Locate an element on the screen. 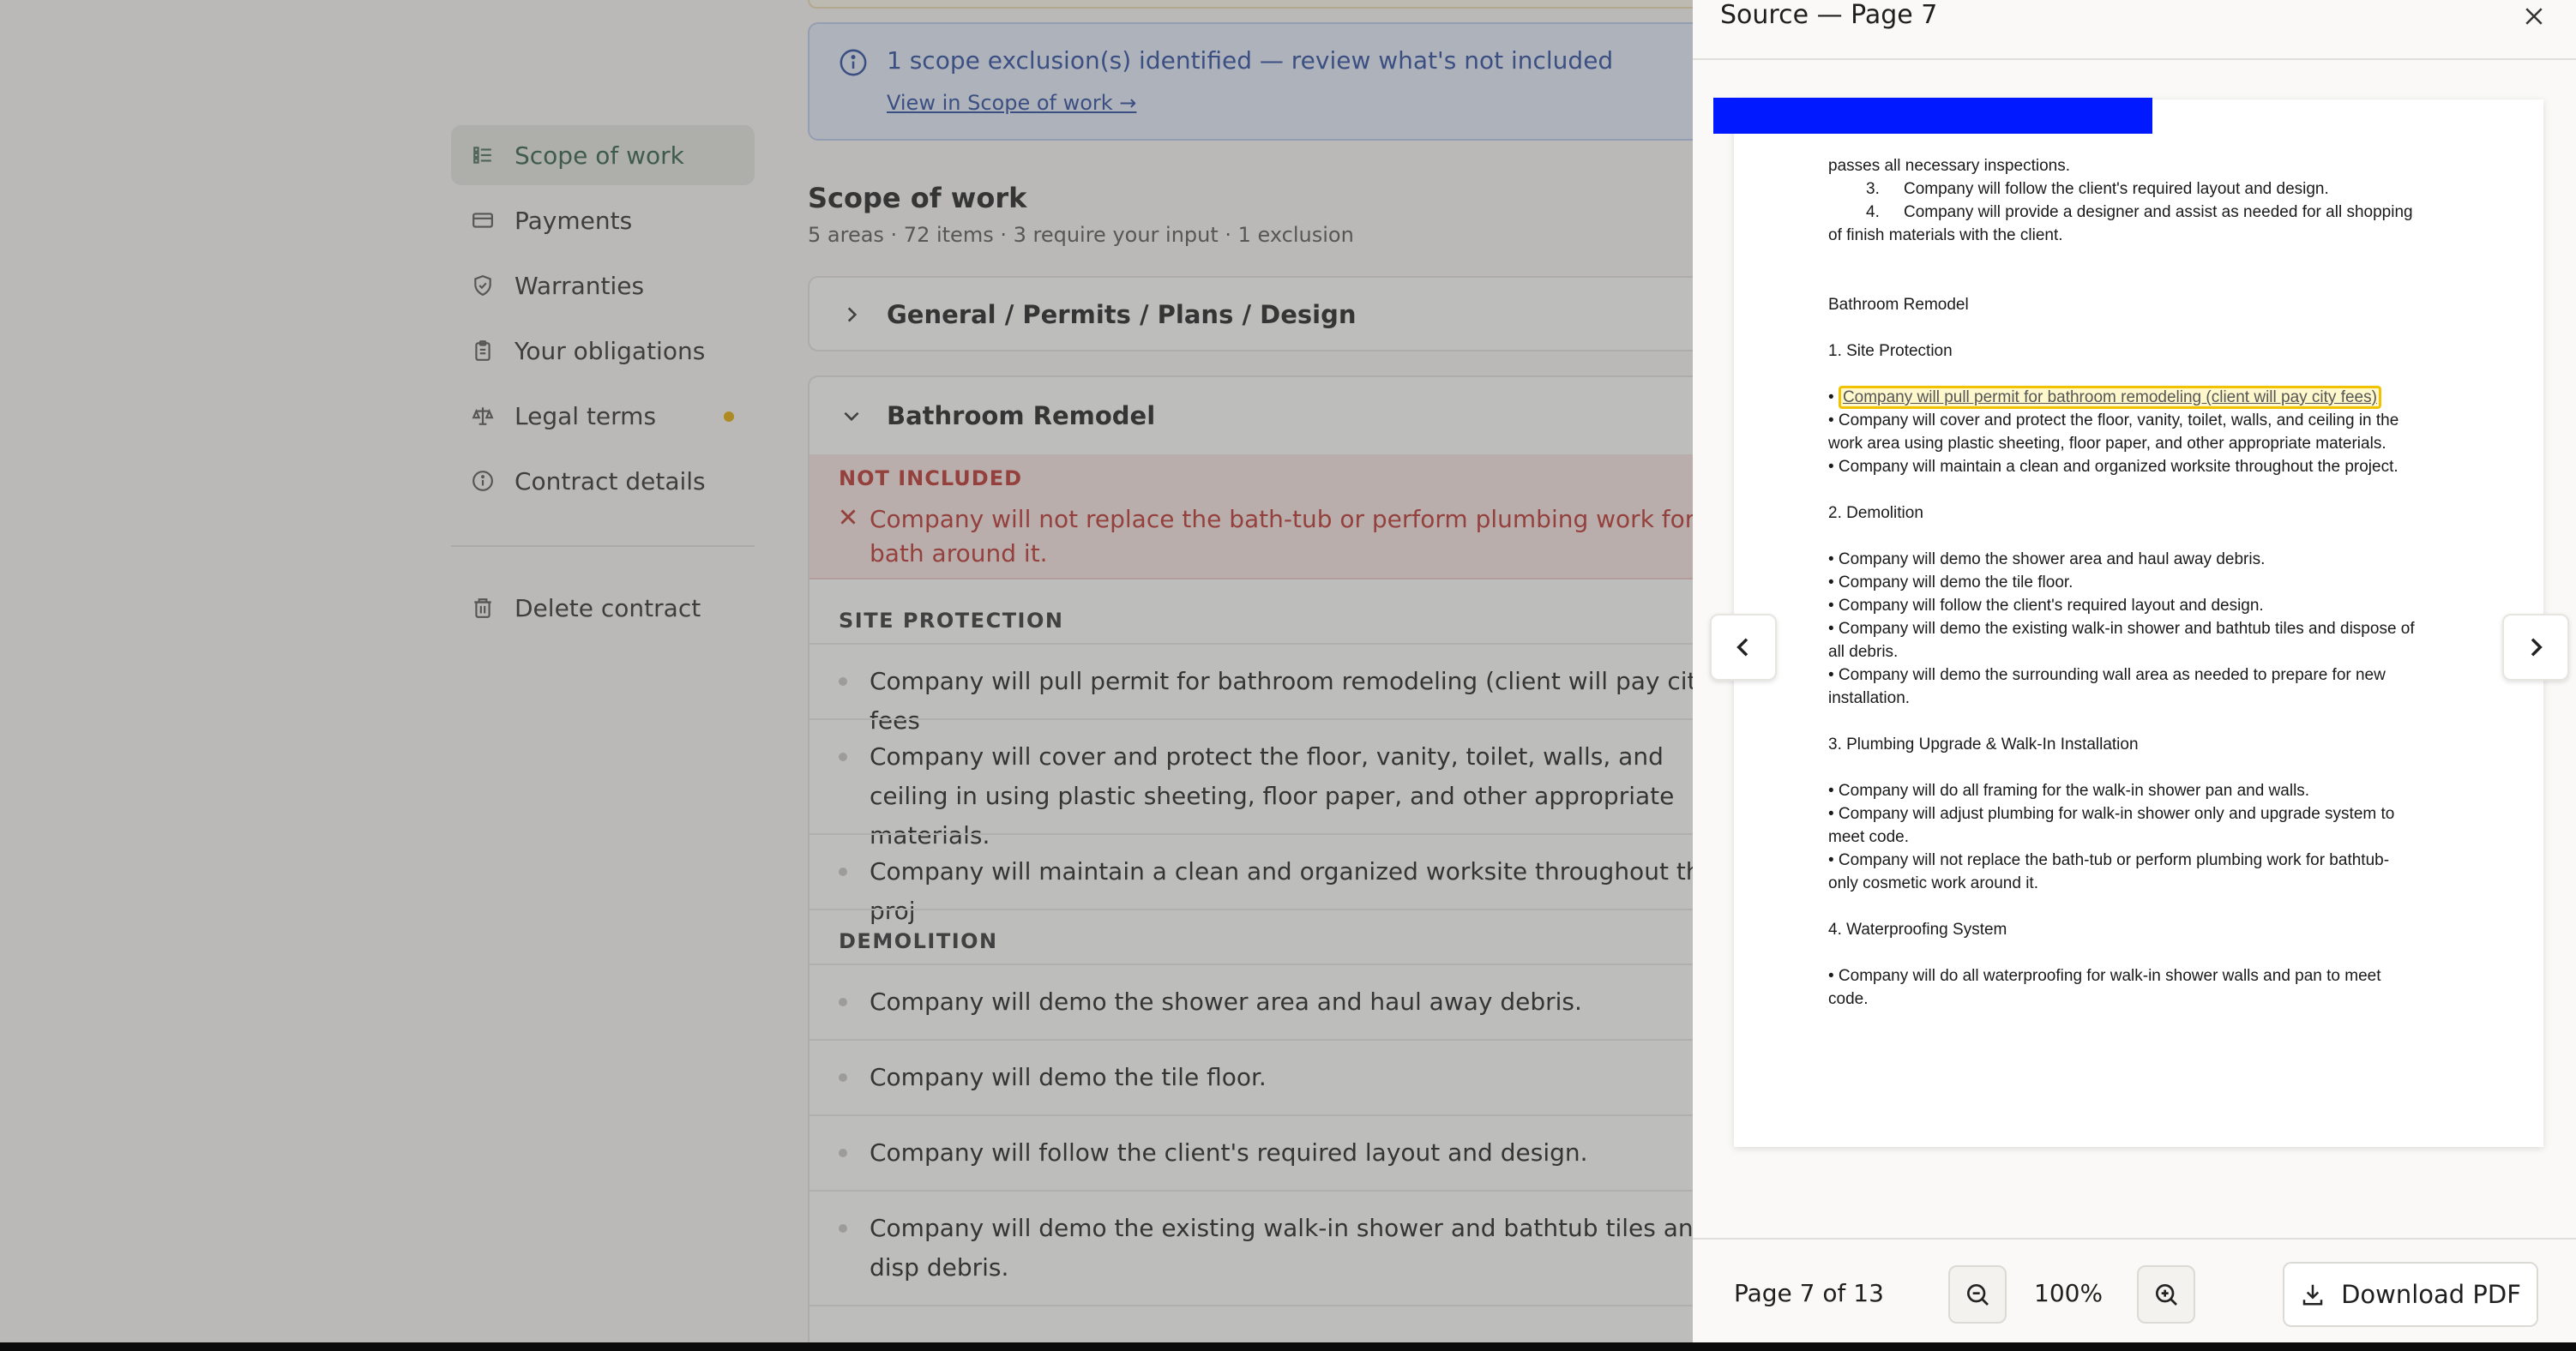 This screenshot has width=2576, height=1351. zoom-in-button is located at coordinates (2166, 1294).